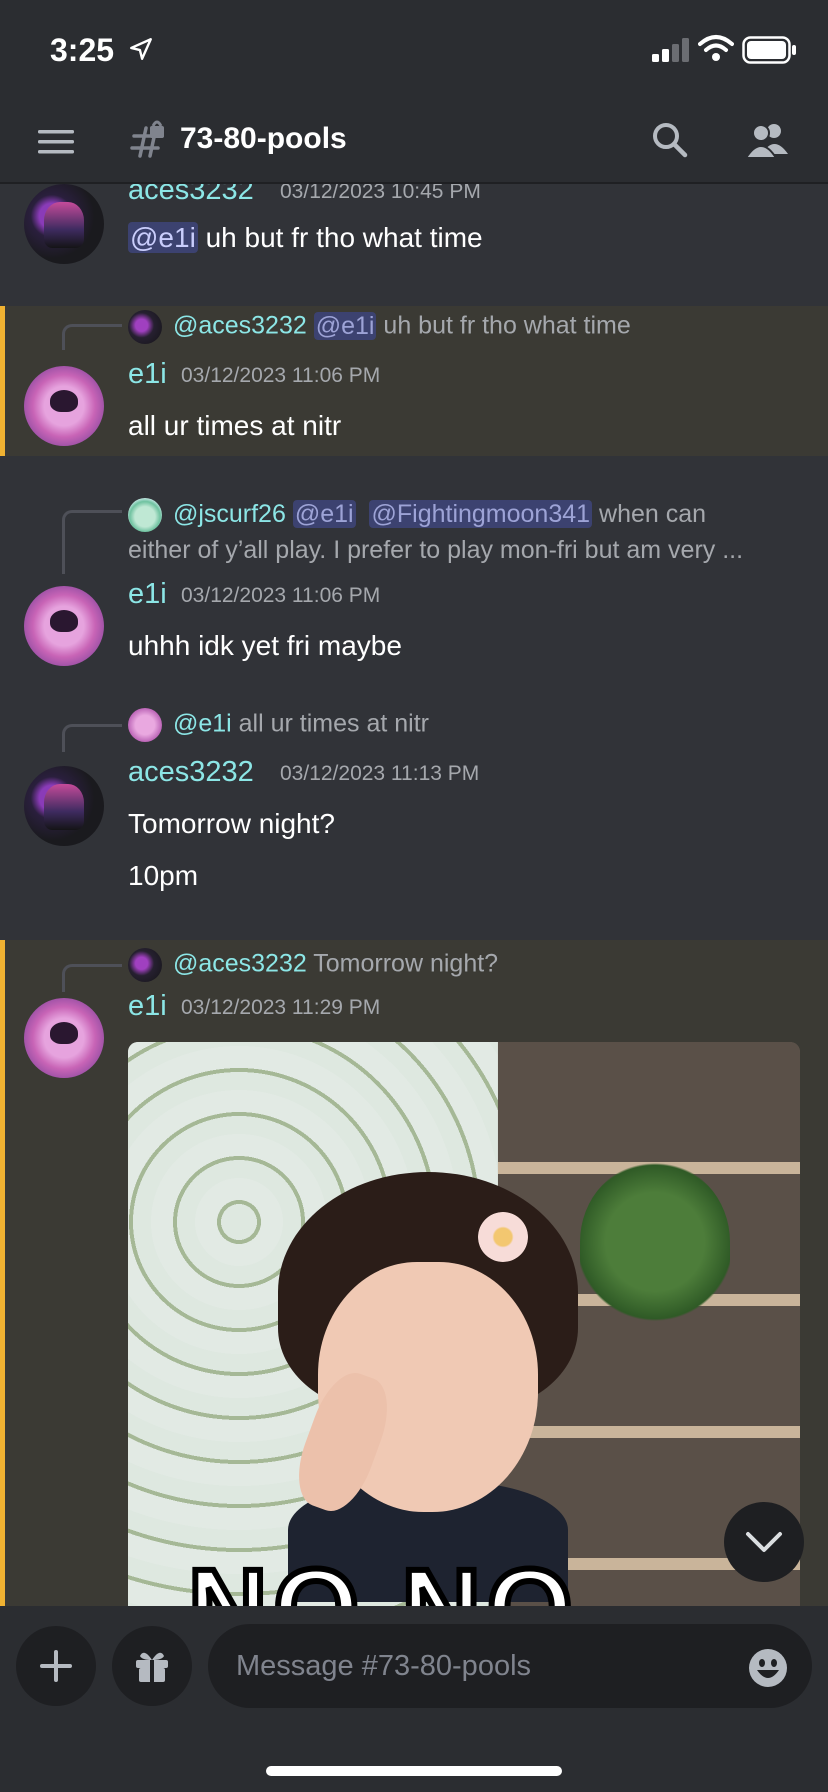 The height and width of the screenshot is (1792, 828). I want to click on reply-text: when can, so click(653, 514).